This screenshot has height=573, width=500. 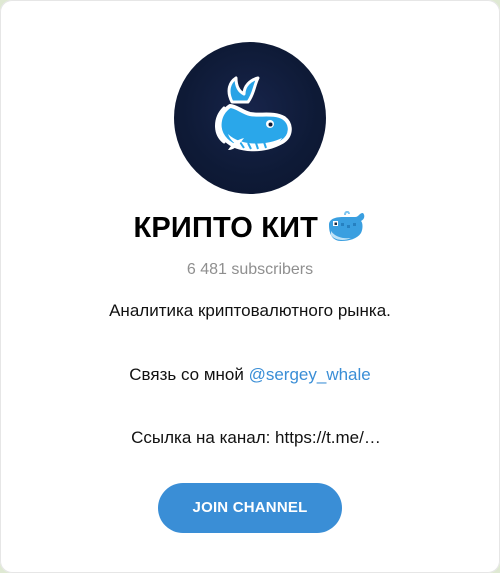 I want to click on whale-emoji-icon, so click(x=346, y=226).